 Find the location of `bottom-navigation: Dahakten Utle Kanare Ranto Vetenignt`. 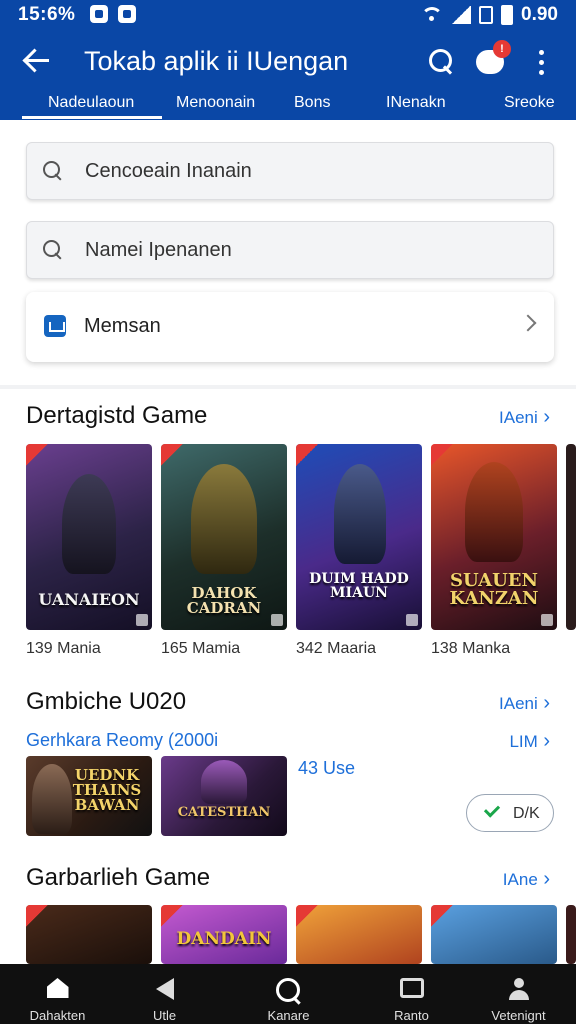

bottom-navigation: Dahakten Utle Kanare Ranto Vetenignt is located at coordinates (288, 994).